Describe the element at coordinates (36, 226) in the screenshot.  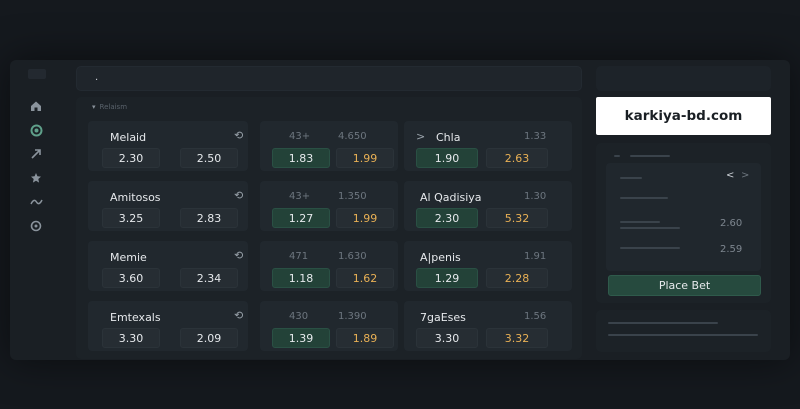
I see `settings-icon` at that location.